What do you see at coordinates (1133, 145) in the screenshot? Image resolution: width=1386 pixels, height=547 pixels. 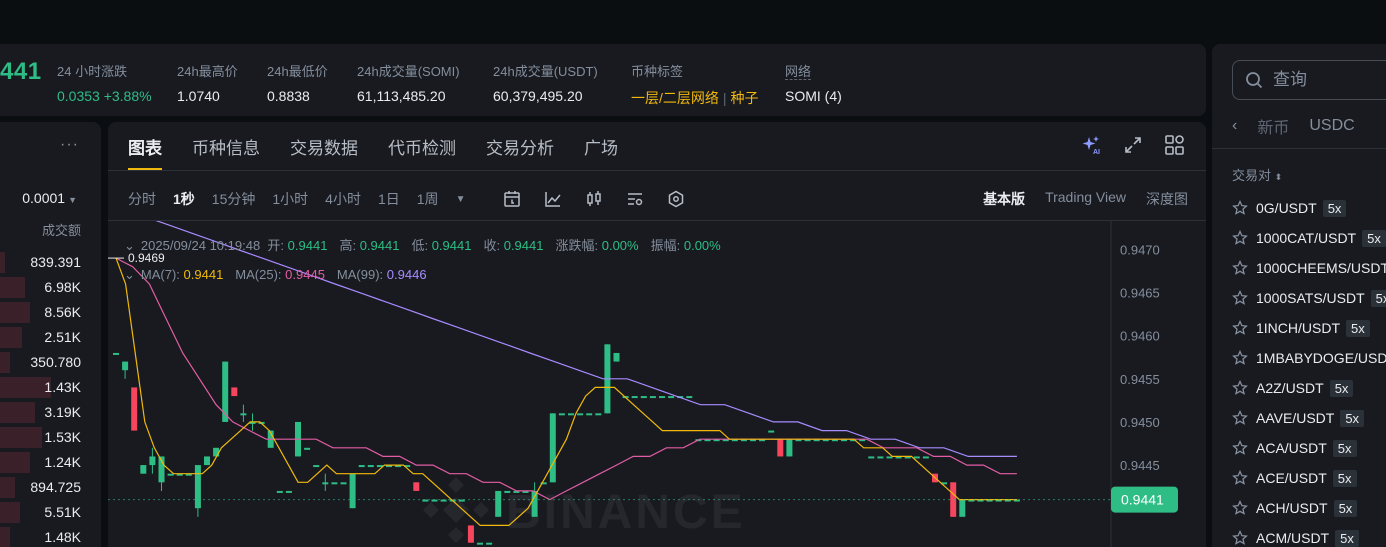 I see `expand-icon` at bounding box center [1133, 145].